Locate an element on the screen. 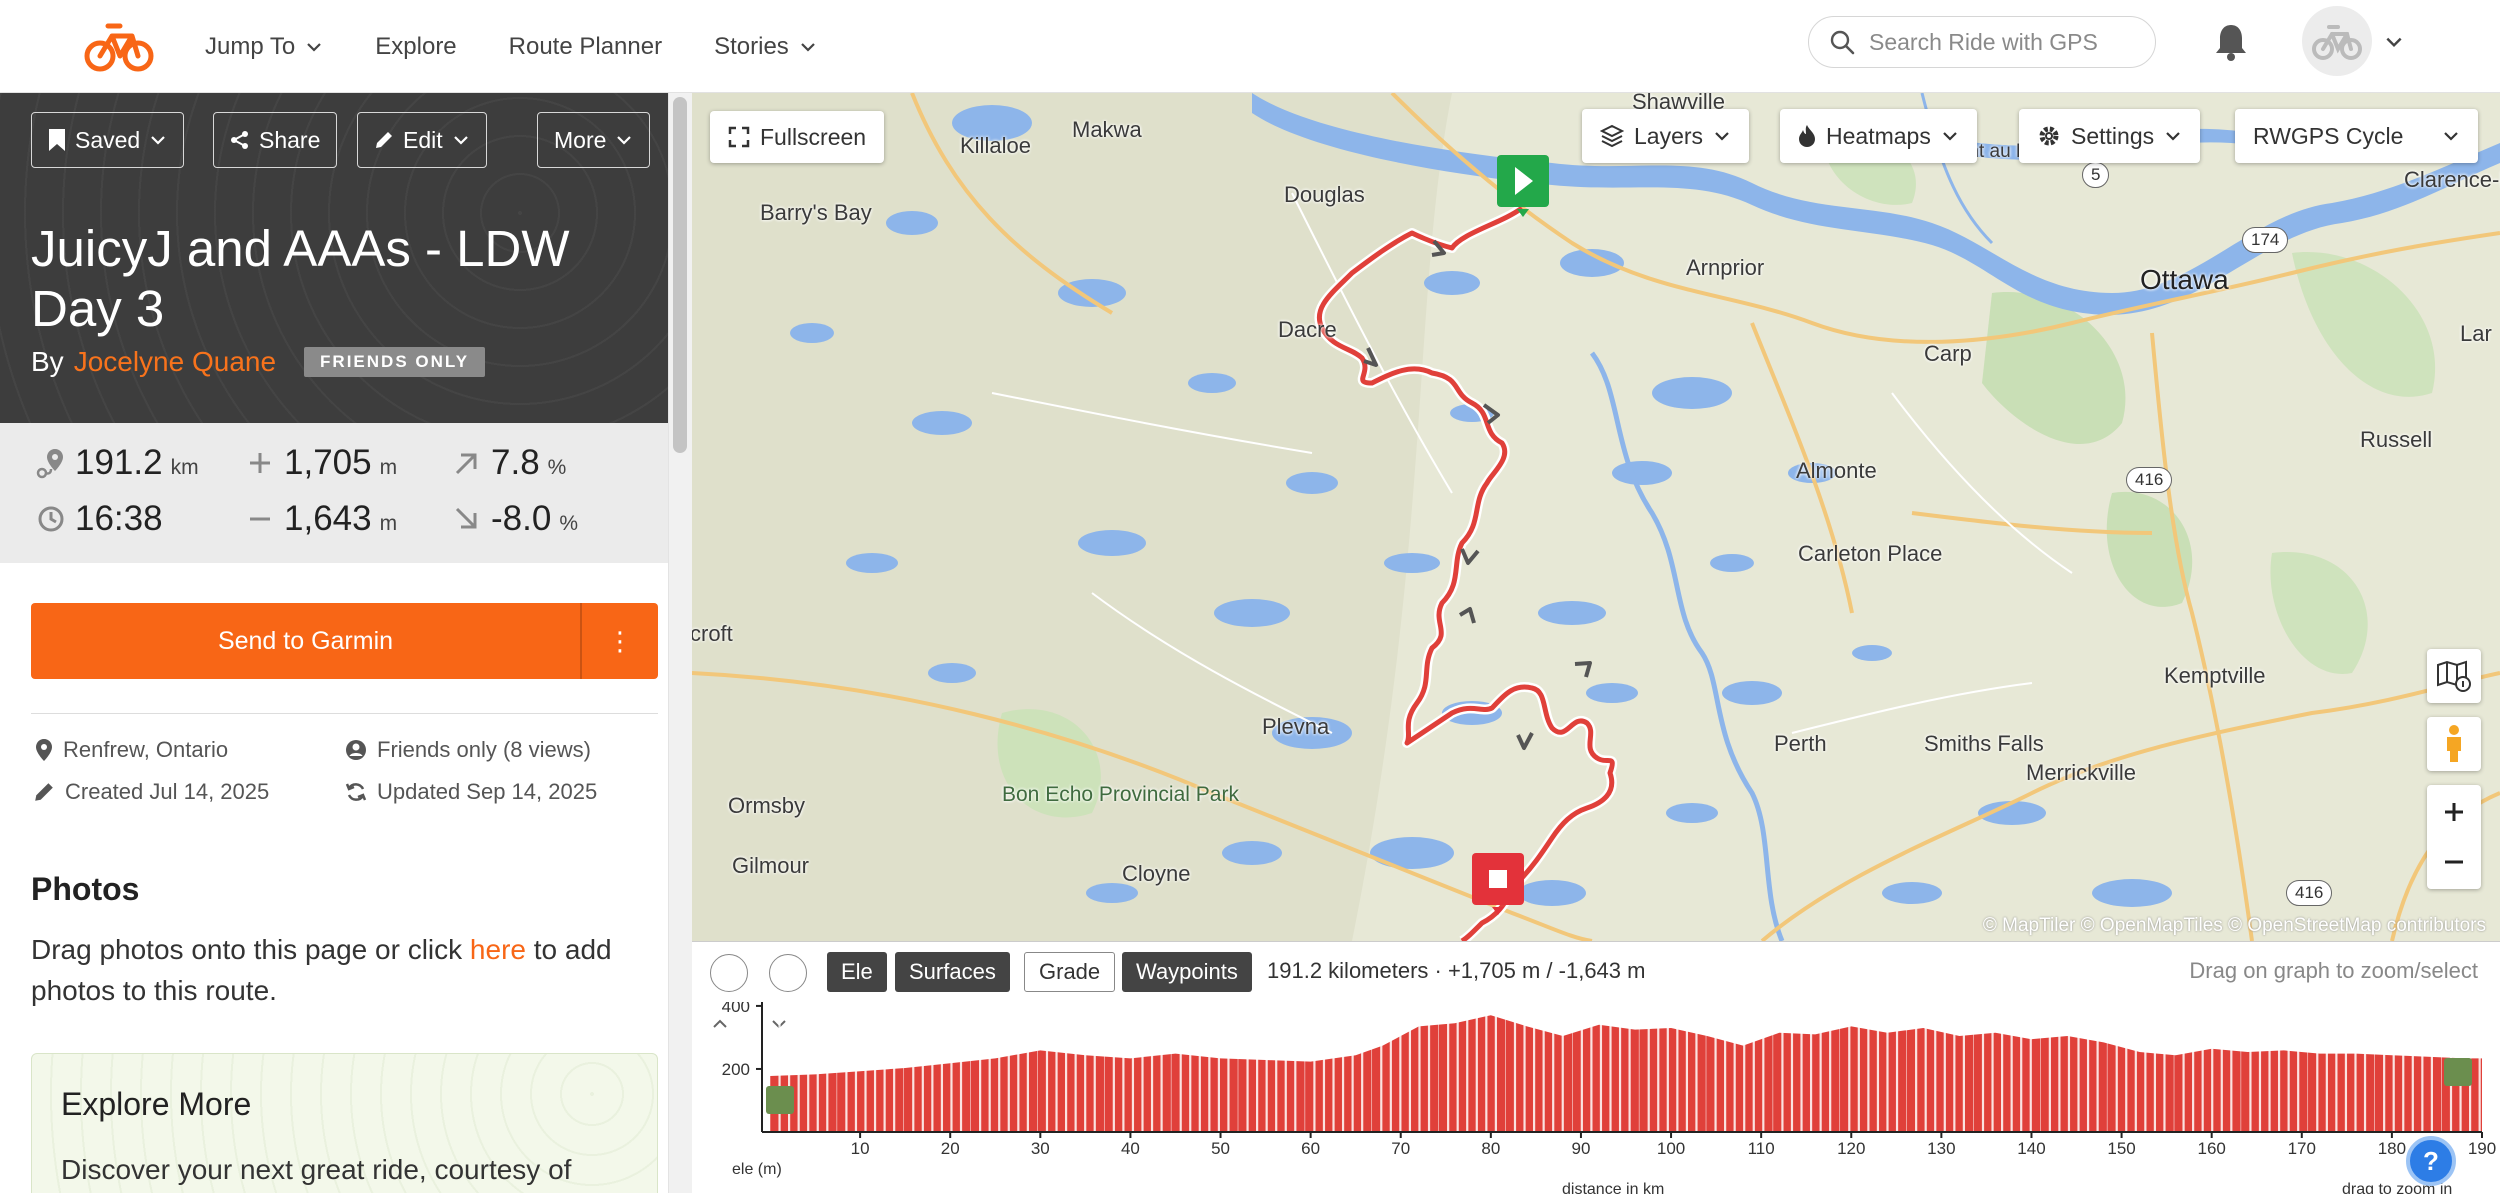  pencil-icon is located at coordinates (384, 140).